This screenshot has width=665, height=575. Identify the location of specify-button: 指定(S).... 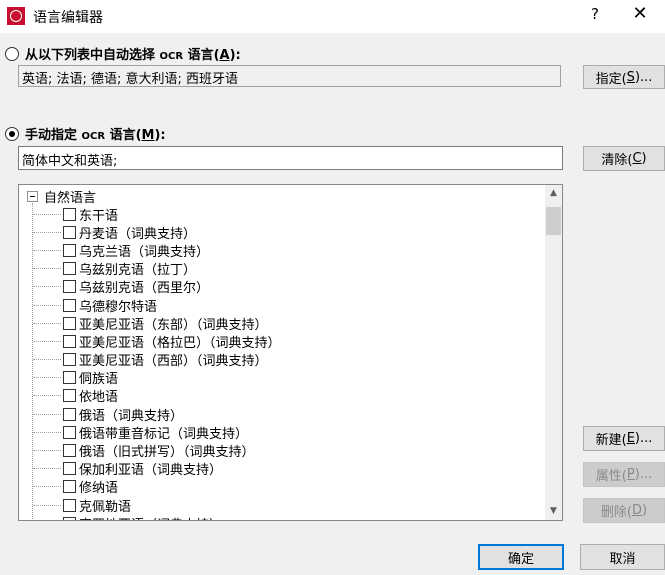
(624, 77).